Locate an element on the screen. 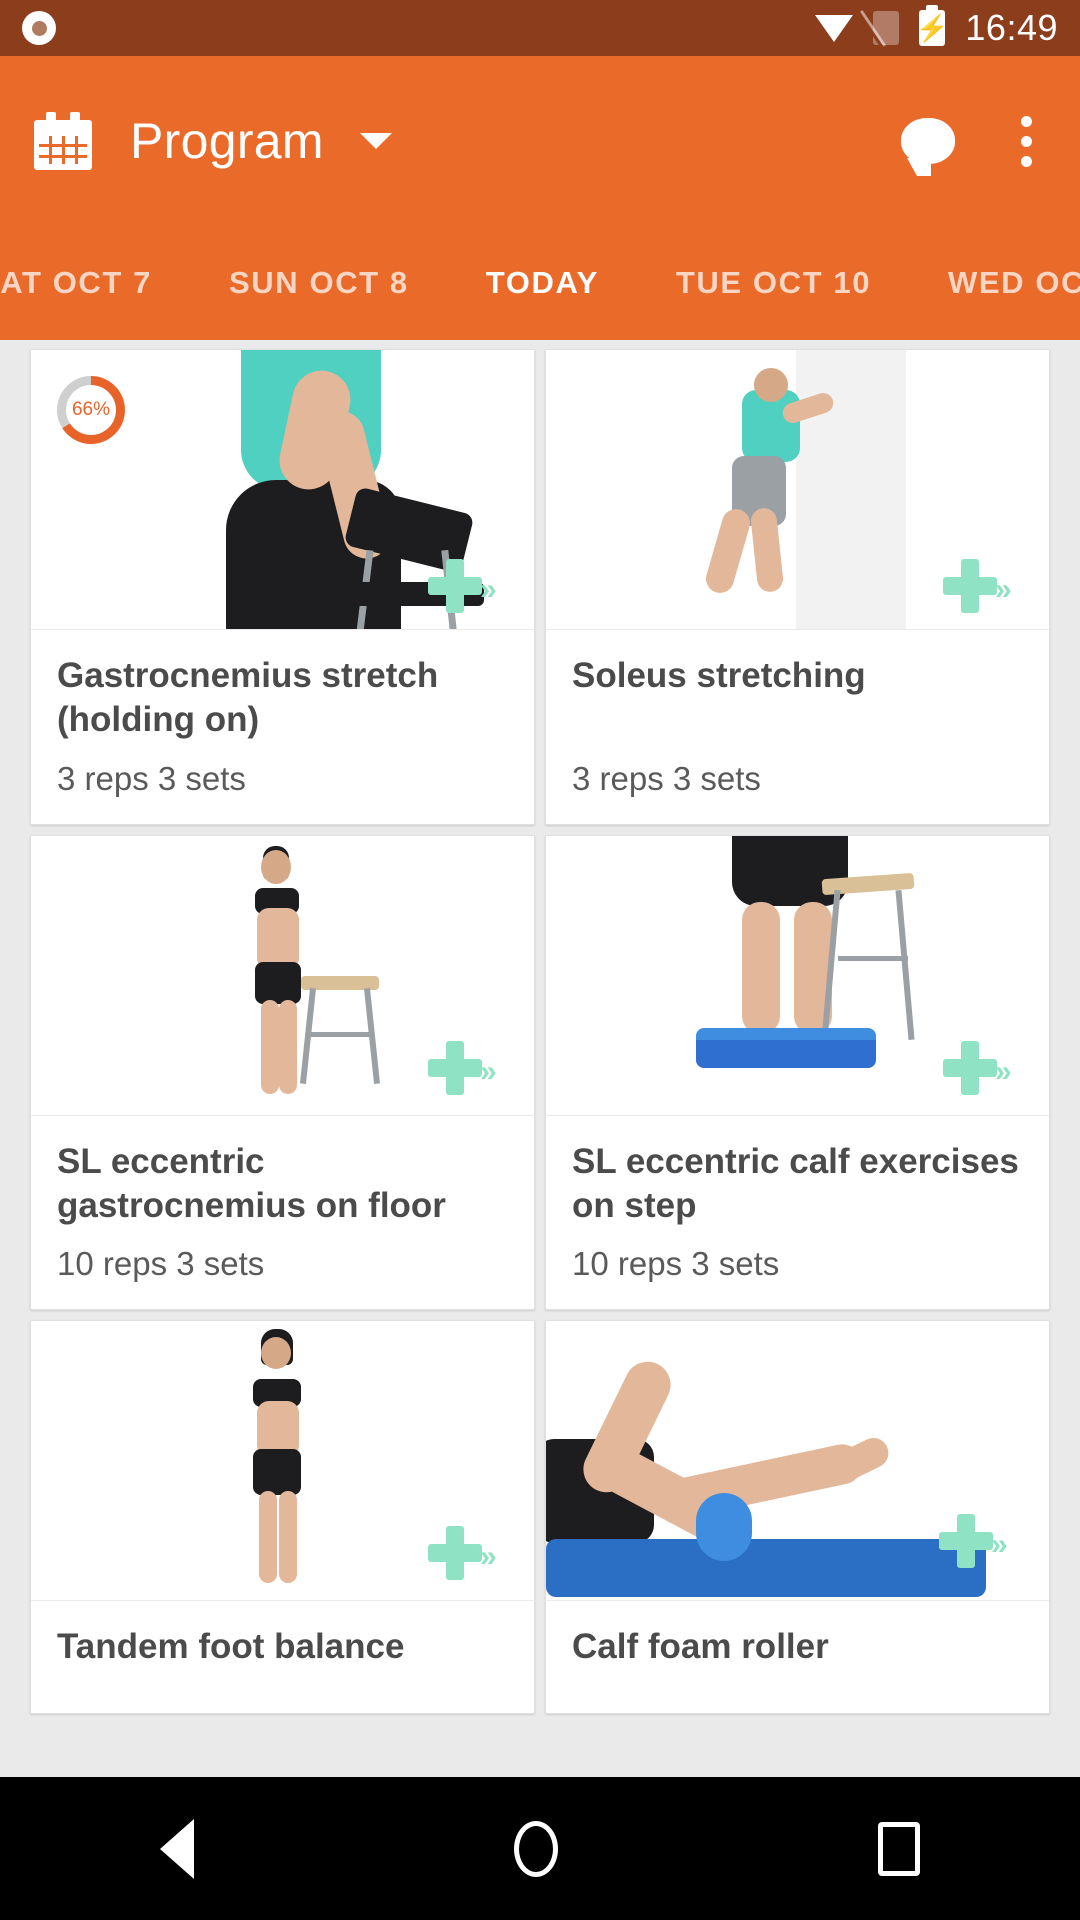 This screenshot has width=1080, height=1920. exercise-title: Gastrocnemius stretch (holding on) is located at coordinates (248, 697).